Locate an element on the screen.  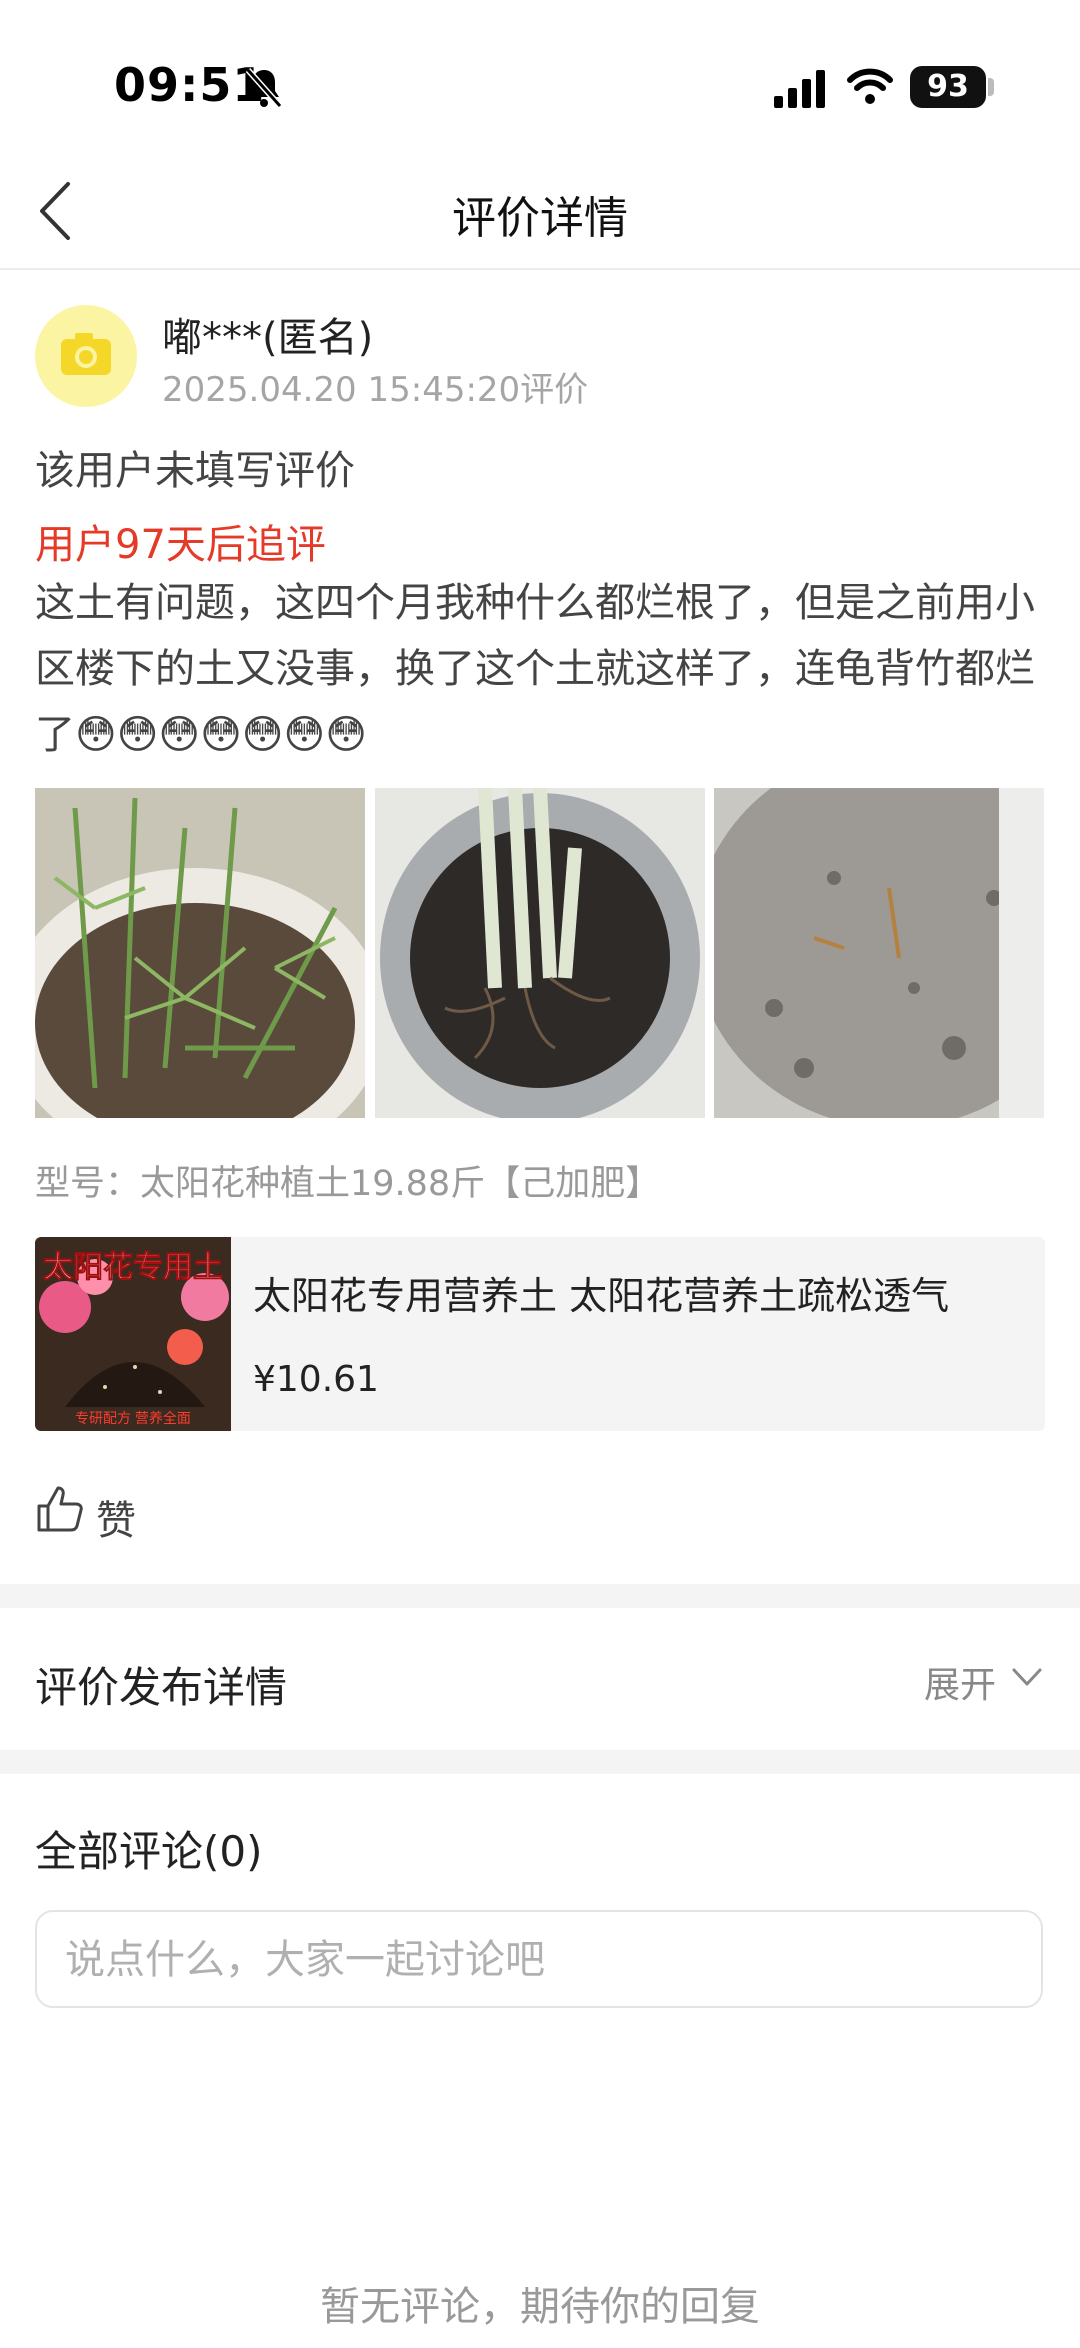
product-image-title: 太阳花专用土 is located at coordinates (133, 1267).